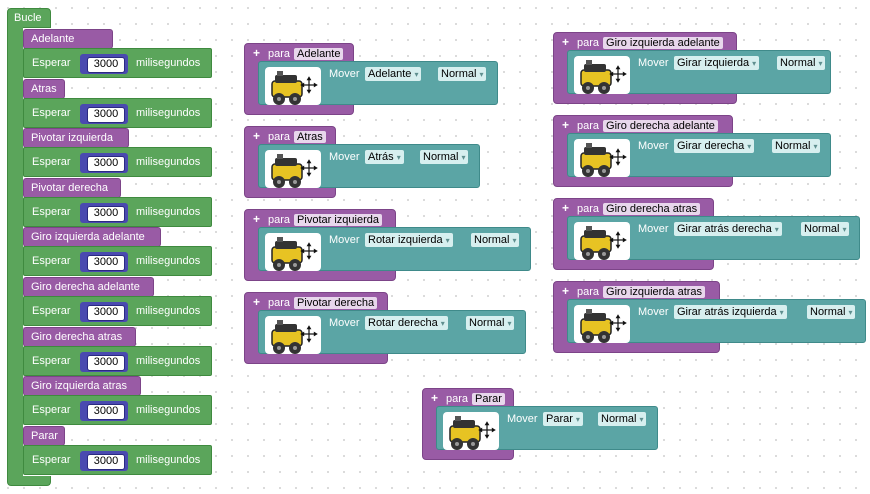 The width and height of the screenshot is (870, 494). Describe the element at coordinates (652, 209) in the screenshot. I see `procedure-name-field: Giro derecha atras` at that location.